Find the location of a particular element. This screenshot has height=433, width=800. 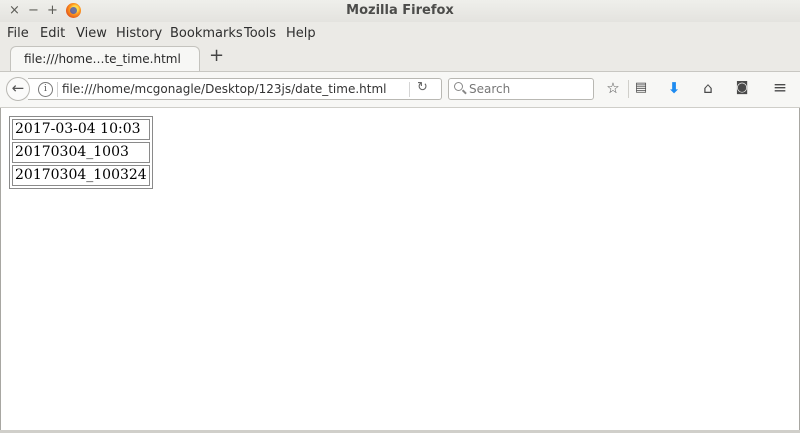

reading-list-icon: ▤ is located at coordinates (641, 88).